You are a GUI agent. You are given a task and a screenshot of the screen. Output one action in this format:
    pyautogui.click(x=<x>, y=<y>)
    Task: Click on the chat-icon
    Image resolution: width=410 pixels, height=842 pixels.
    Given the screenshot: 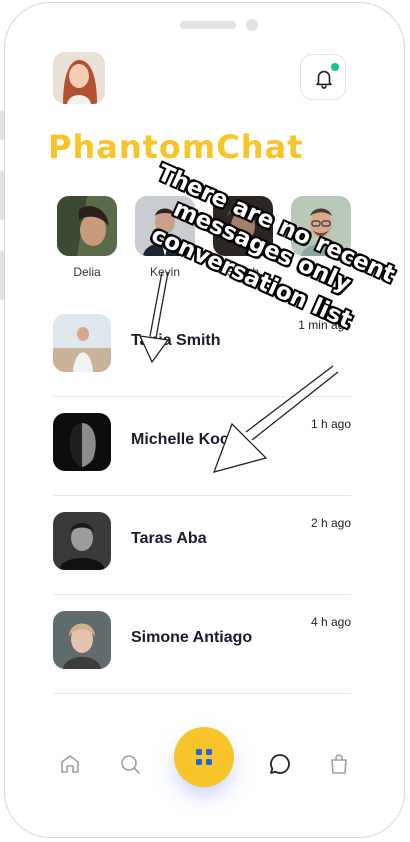 What is the action you would take?
    pyautogui.click(x=280, y=764)
    